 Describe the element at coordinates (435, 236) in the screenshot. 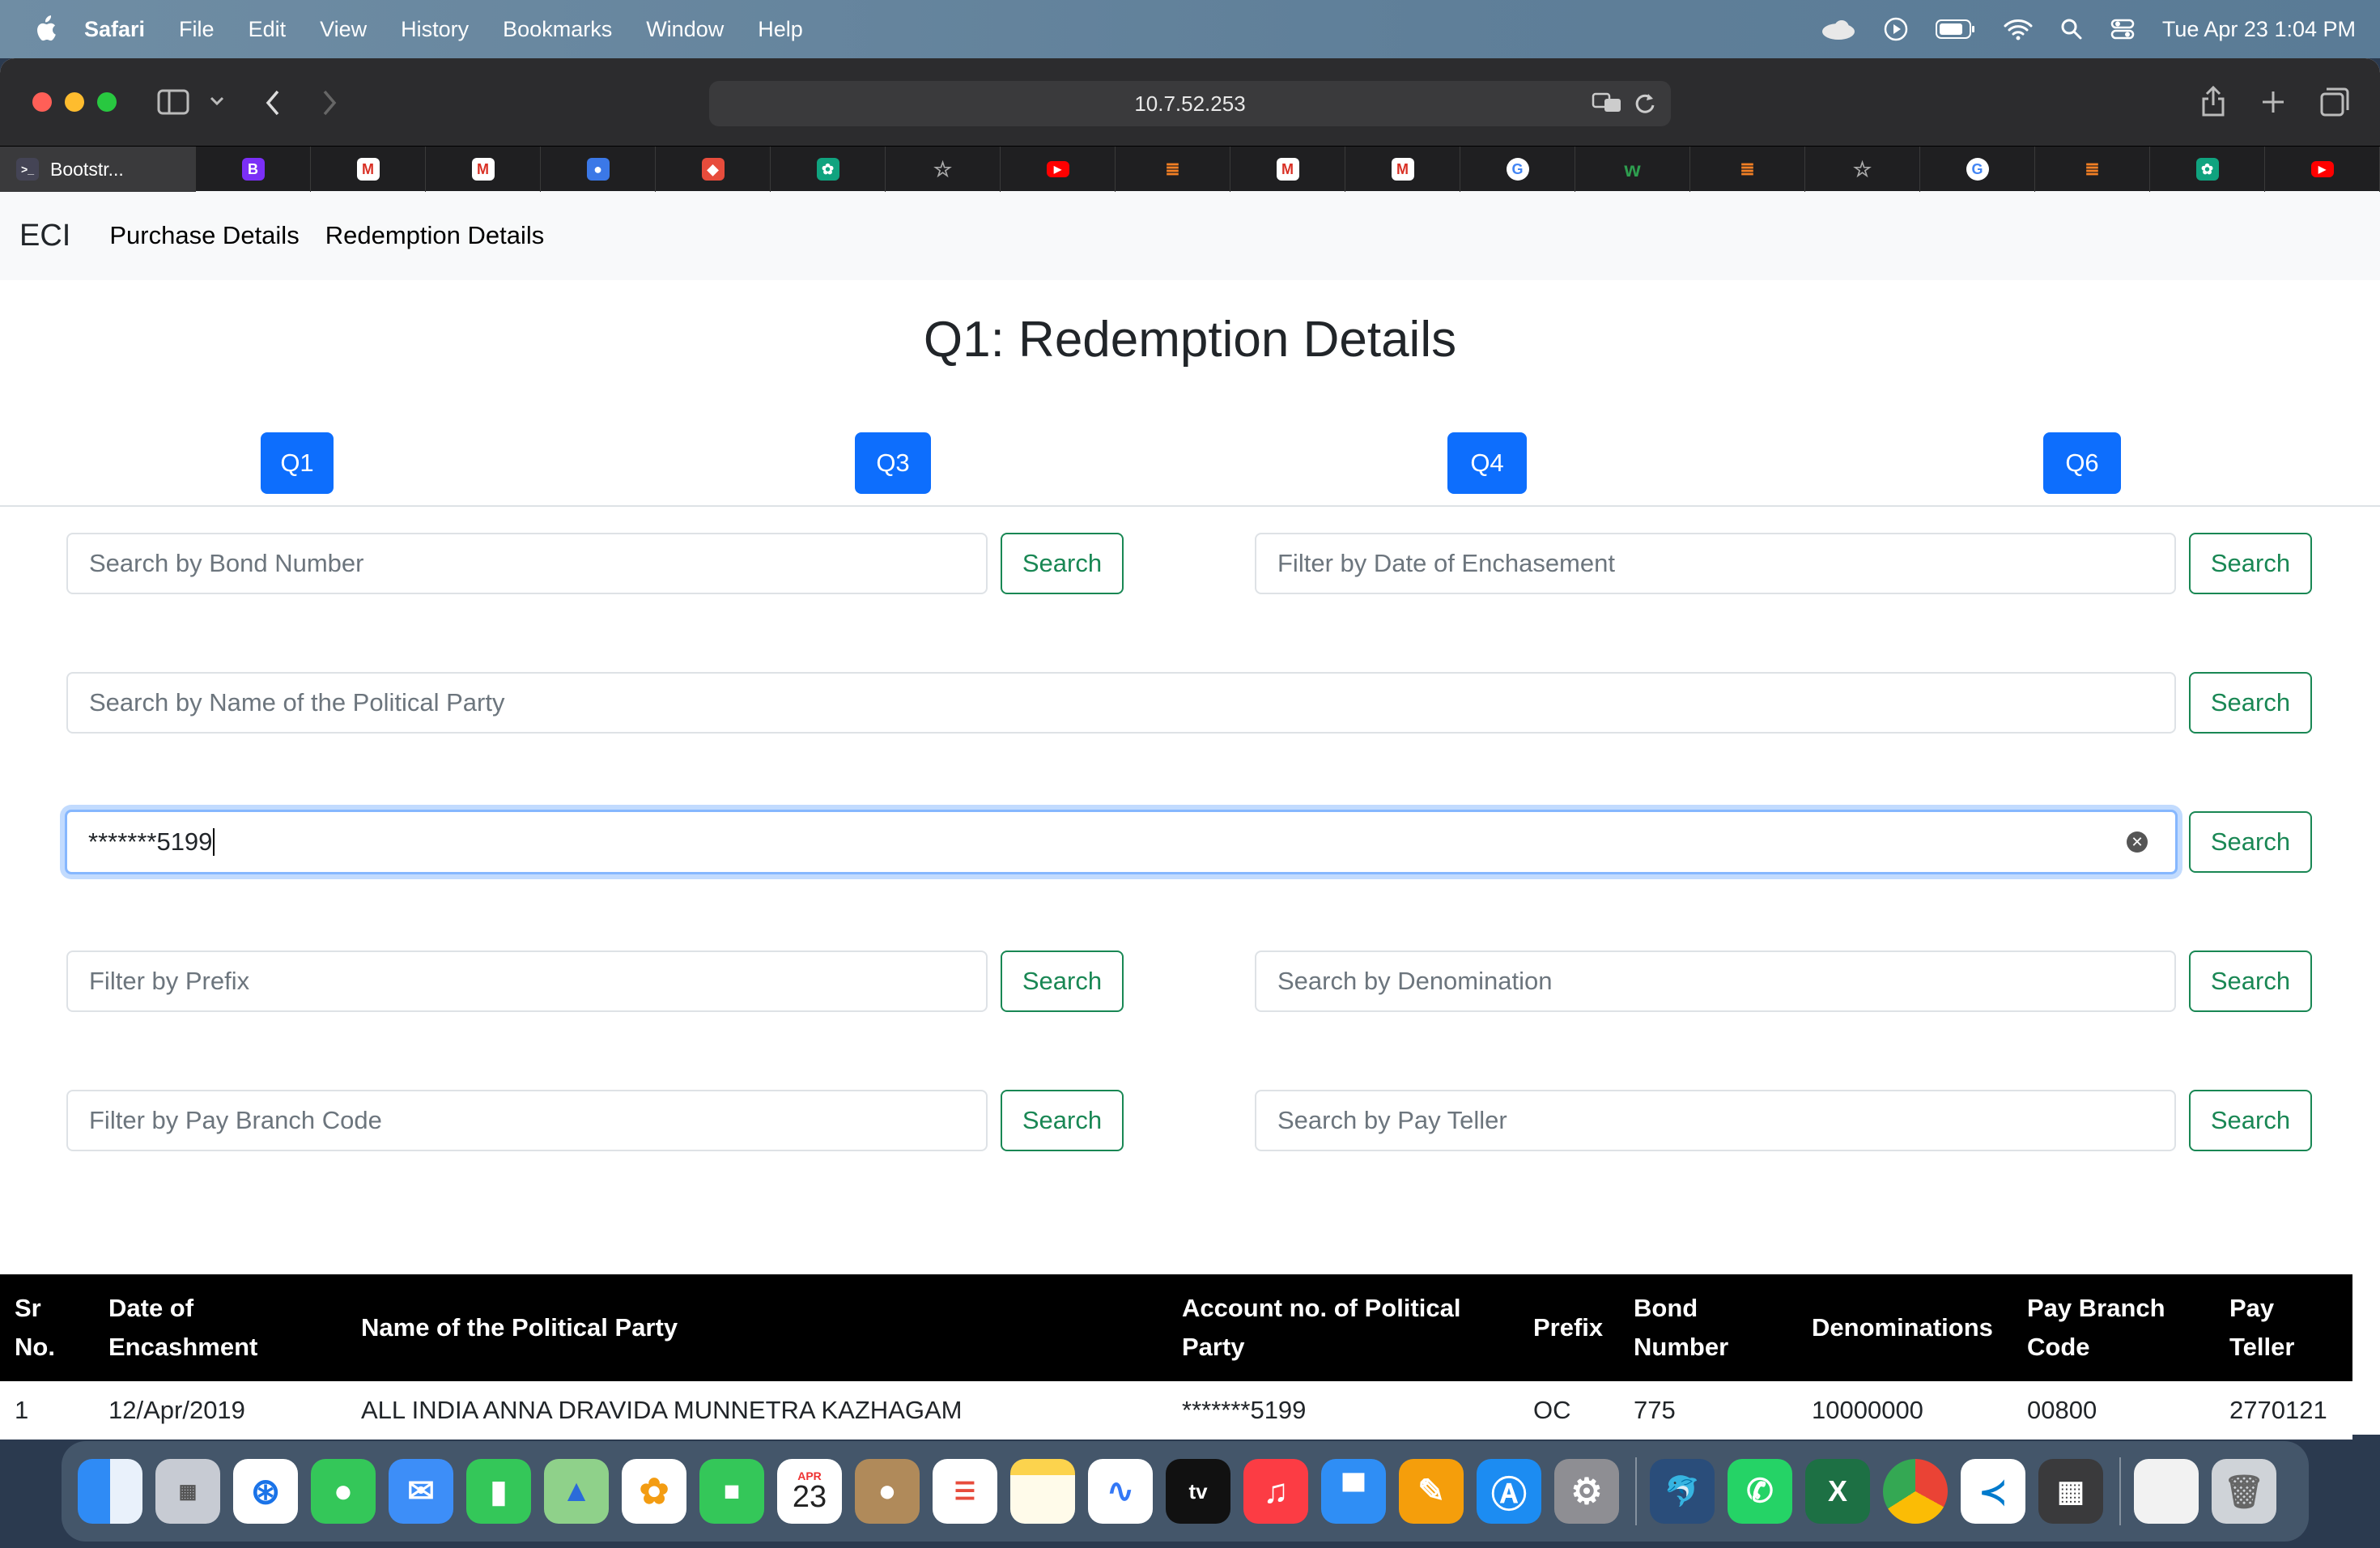

I see `nav-redemption-details: Redemption Details` at that location.